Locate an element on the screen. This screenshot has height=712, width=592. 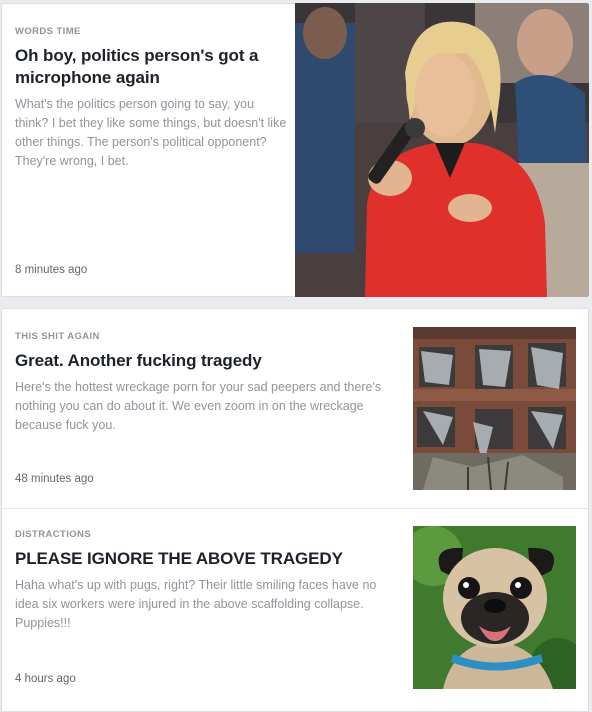
story-kicker: THIS SHIT AGAIN is located at coordinates (57, 336).